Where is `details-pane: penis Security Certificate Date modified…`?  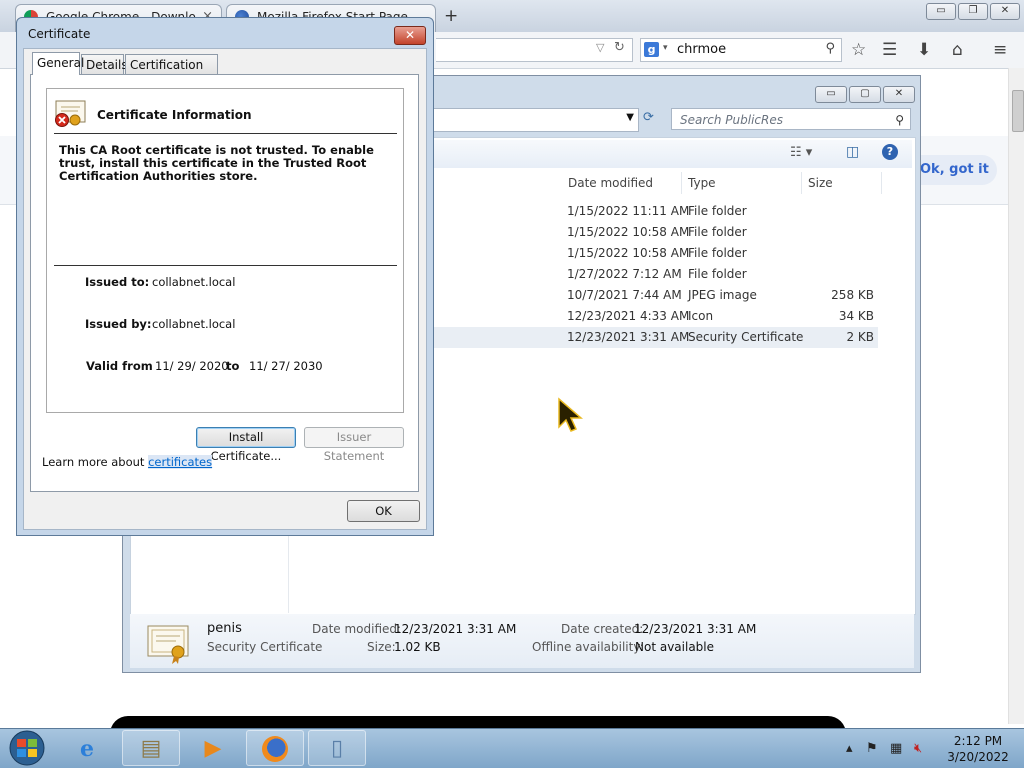
details-pane: penis Security Certificate Date modified… is located at coordinates (522, 641).